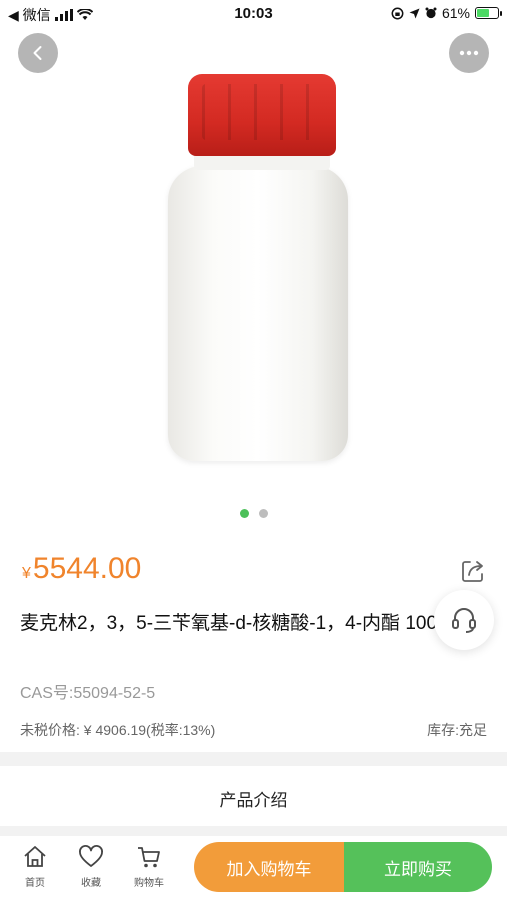 This screenshot has width=507, height=900. What do you see at coordinates (88, 693) in the screenshot?
I see `cas-number: CAS号:55094-52-5` at bounding box center [88, 693].